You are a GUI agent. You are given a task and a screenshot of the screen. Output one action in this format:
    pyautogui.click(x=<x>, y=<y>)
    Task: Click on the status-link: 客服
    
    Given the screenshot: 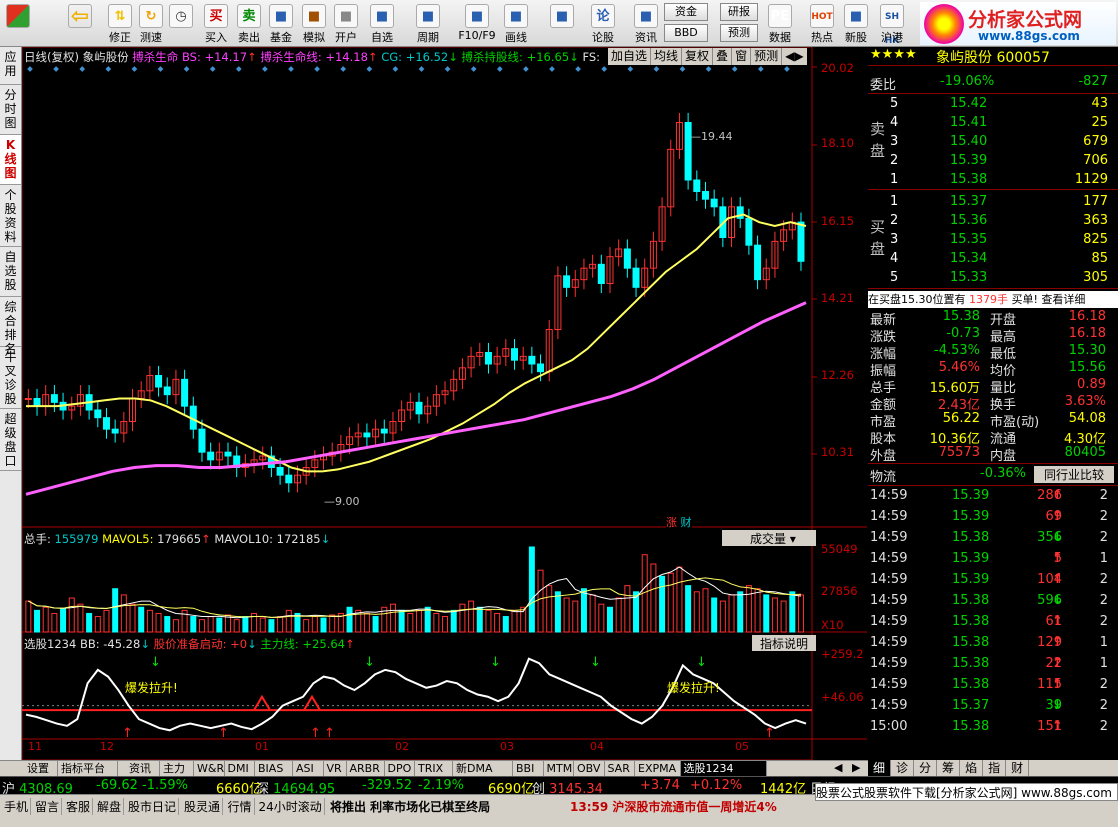 What is the action you would take?
    pyautogui.click(x=79, y=806)
    